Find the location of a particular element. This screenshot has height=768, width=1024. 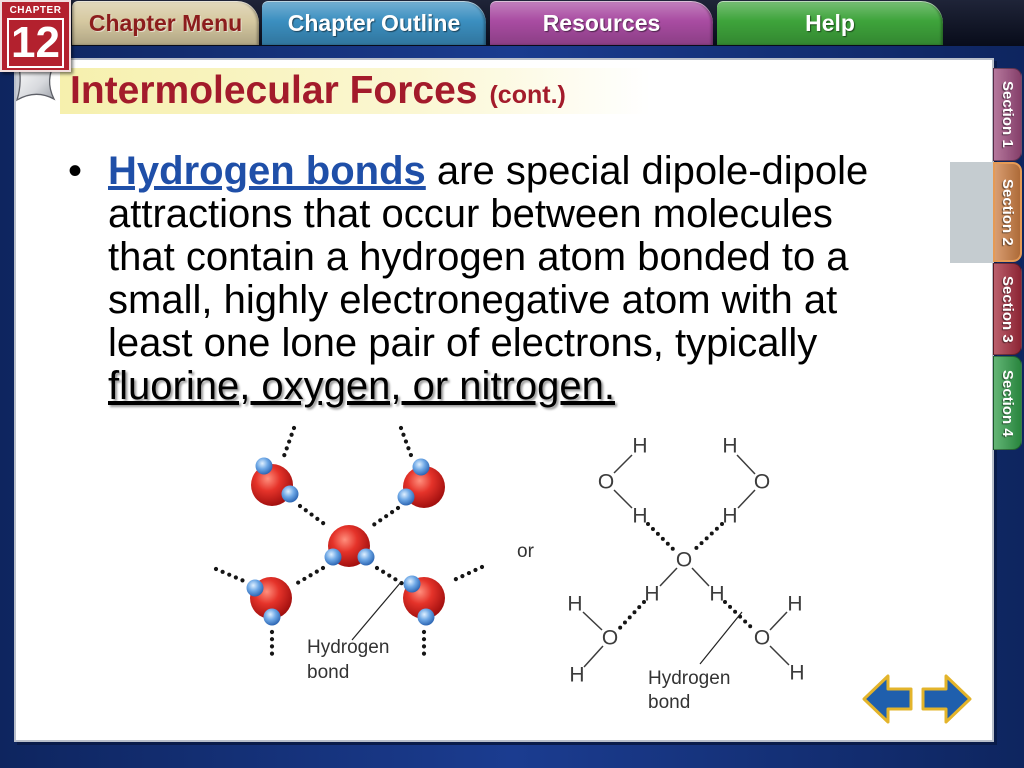

section-tab-3: Section 3 is located at coordinates (1007, 309).